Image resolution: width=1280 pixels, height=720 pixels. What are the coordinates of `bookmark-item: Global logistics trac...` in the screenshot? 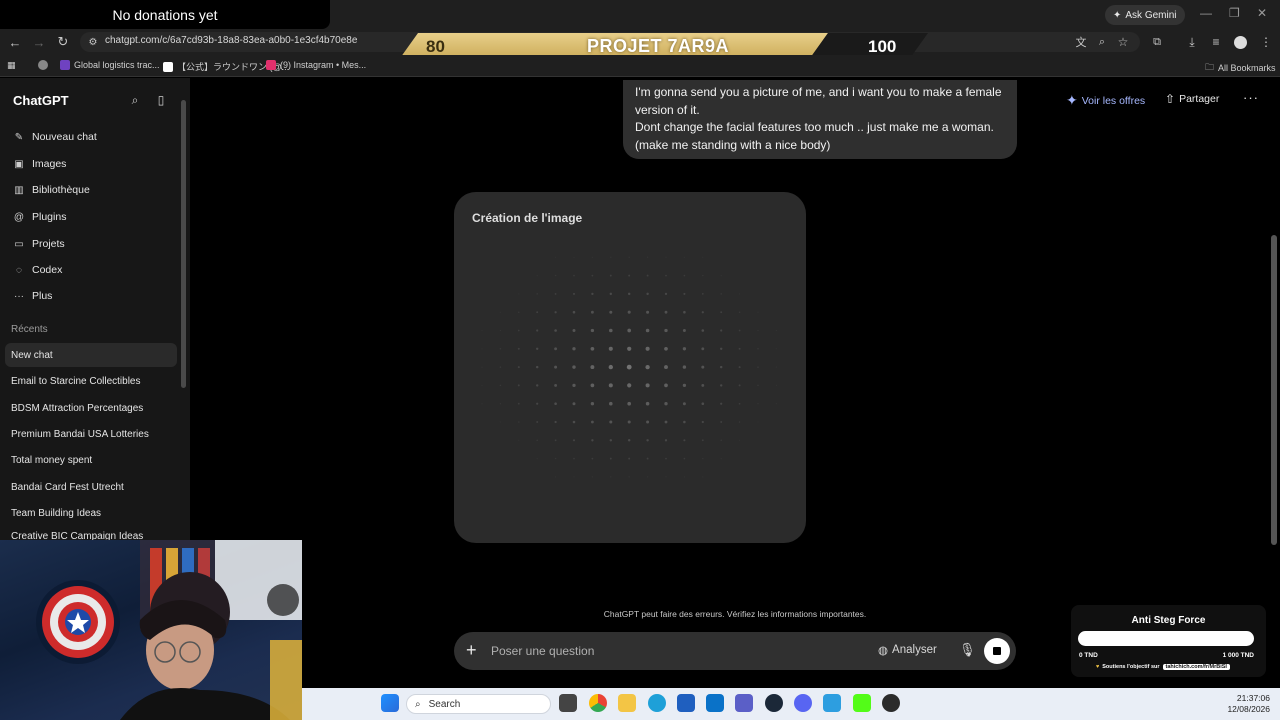 It's located at (110, 65).